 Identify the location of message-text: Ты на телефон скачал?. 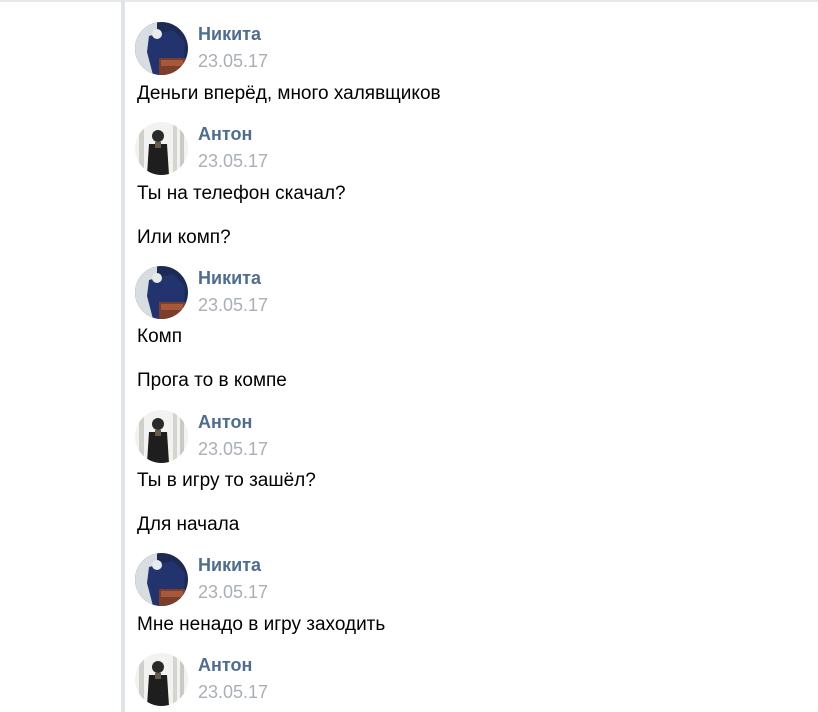
(241, 193).